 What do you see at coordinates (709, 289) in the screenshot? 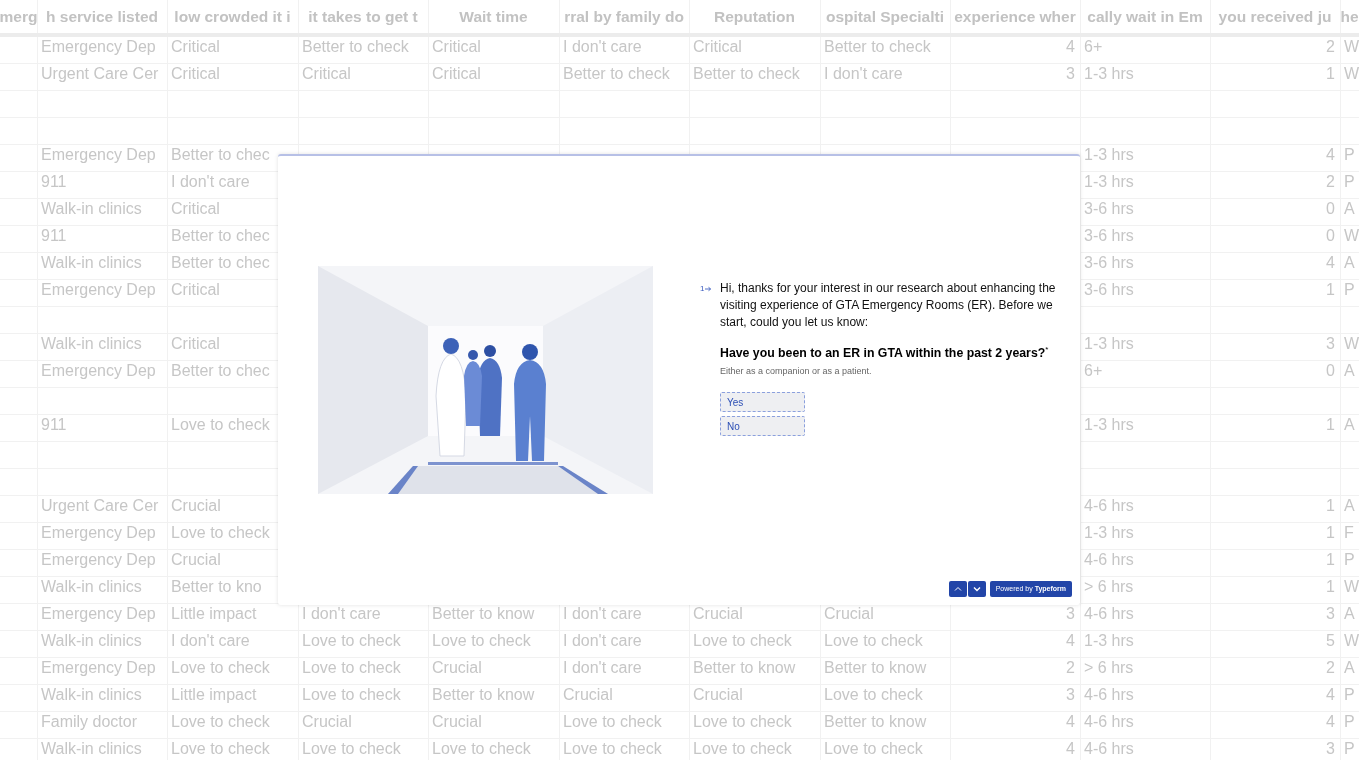
I see `arrow-icon` at bounding box center [709, 289].